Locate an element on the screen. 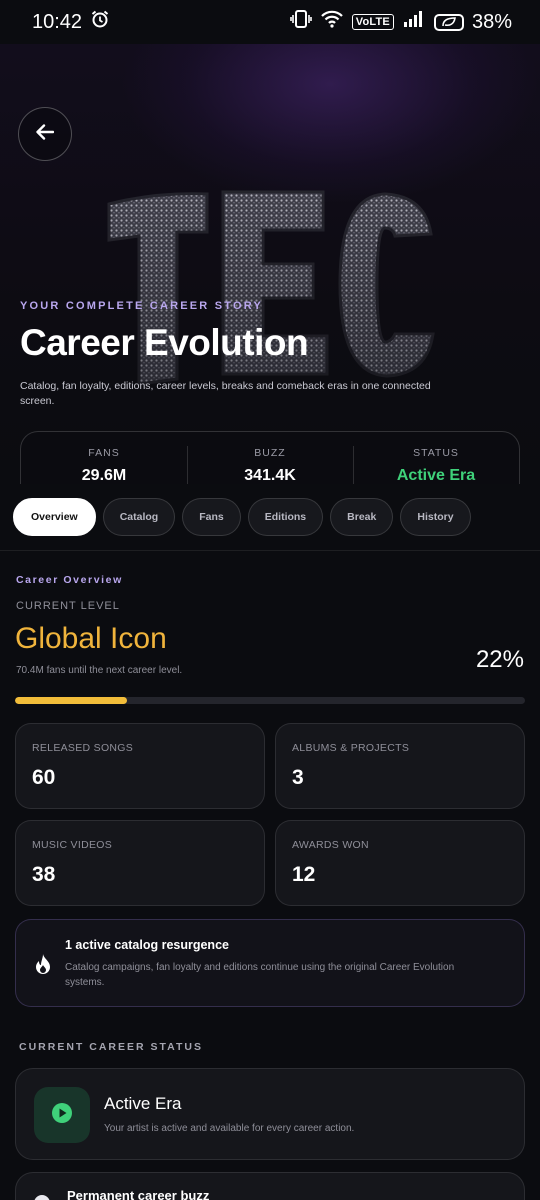 The width and height of the screenshot is (540, 1200). tab-fans: Fans is located at coordinates (211, 517).